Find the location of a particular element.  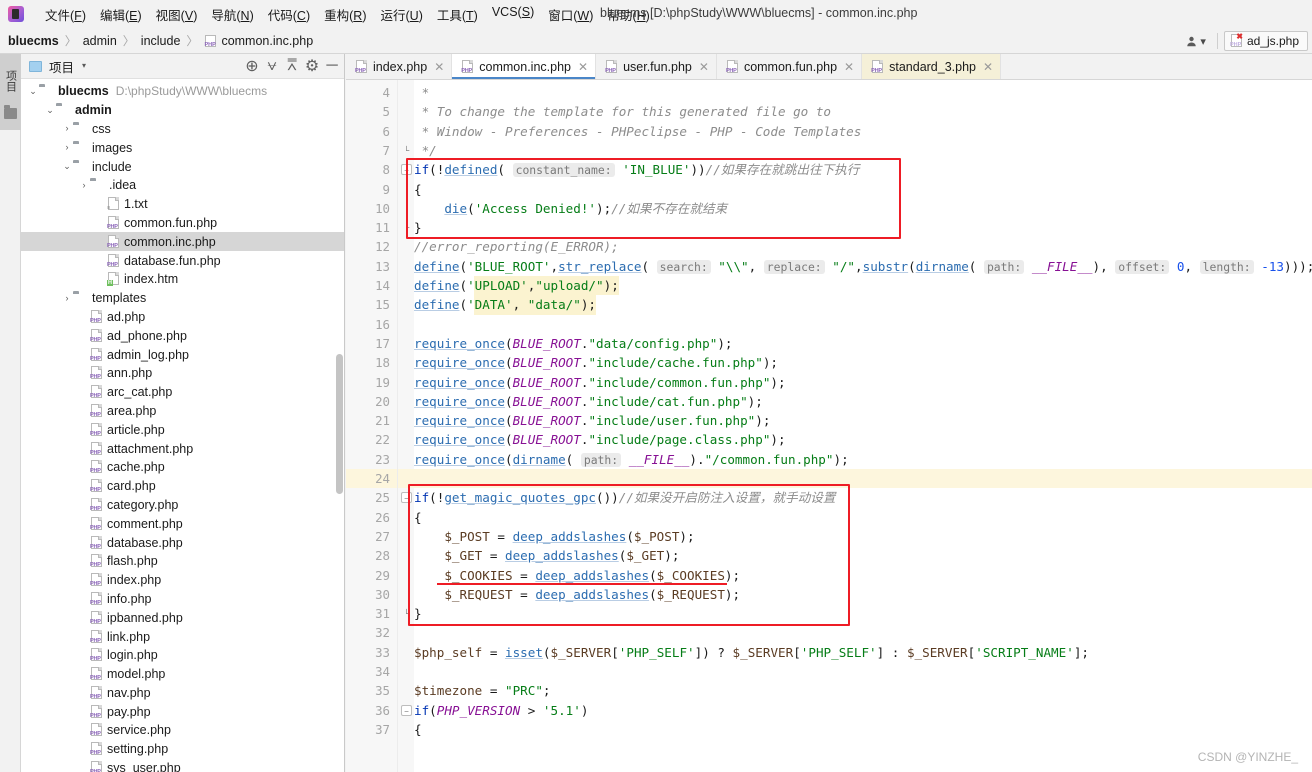

tree-row: ⌄ admin is located at coordinates (182, 110).